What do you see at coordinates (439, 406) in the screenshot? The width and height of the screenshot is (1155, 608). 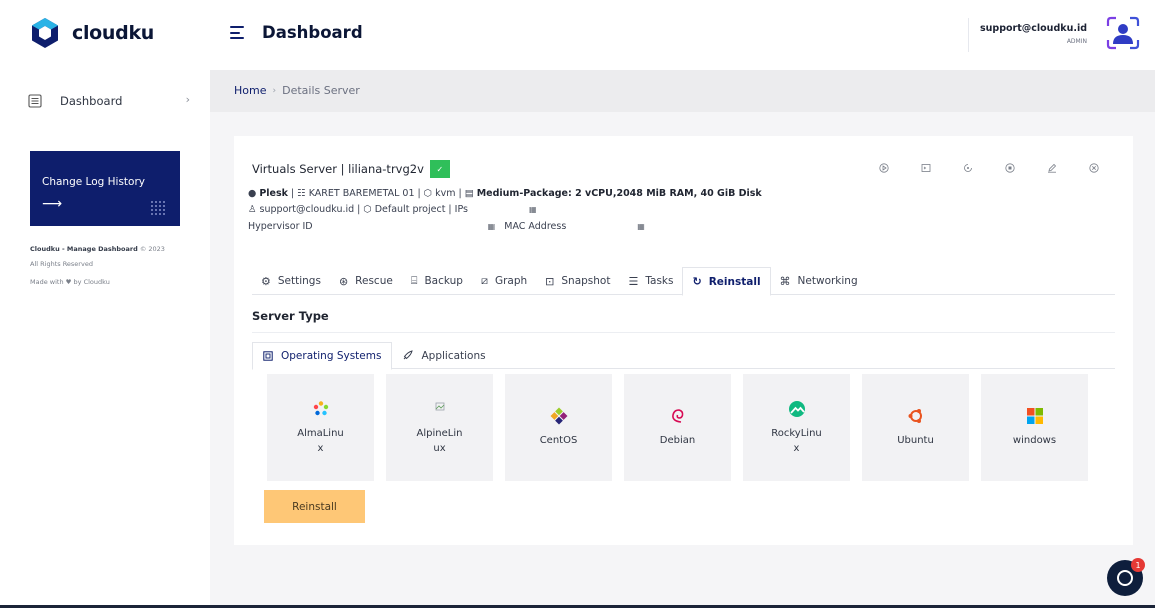 I see `broken-image-icon` at bounding box center [439, 406].